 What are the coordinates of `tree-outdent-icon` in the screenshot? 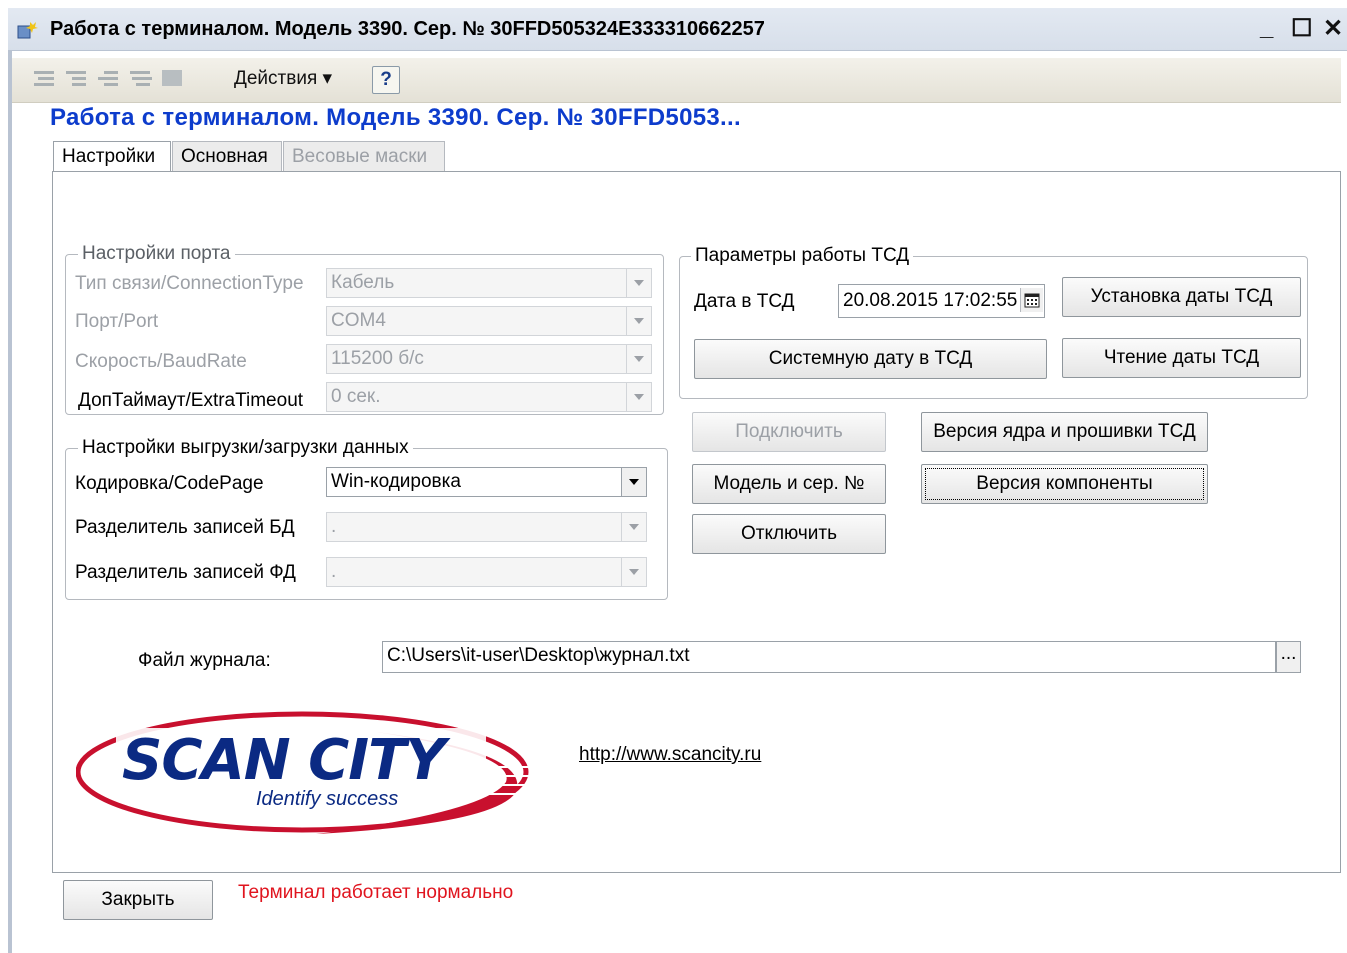 It's located at (108, 79).